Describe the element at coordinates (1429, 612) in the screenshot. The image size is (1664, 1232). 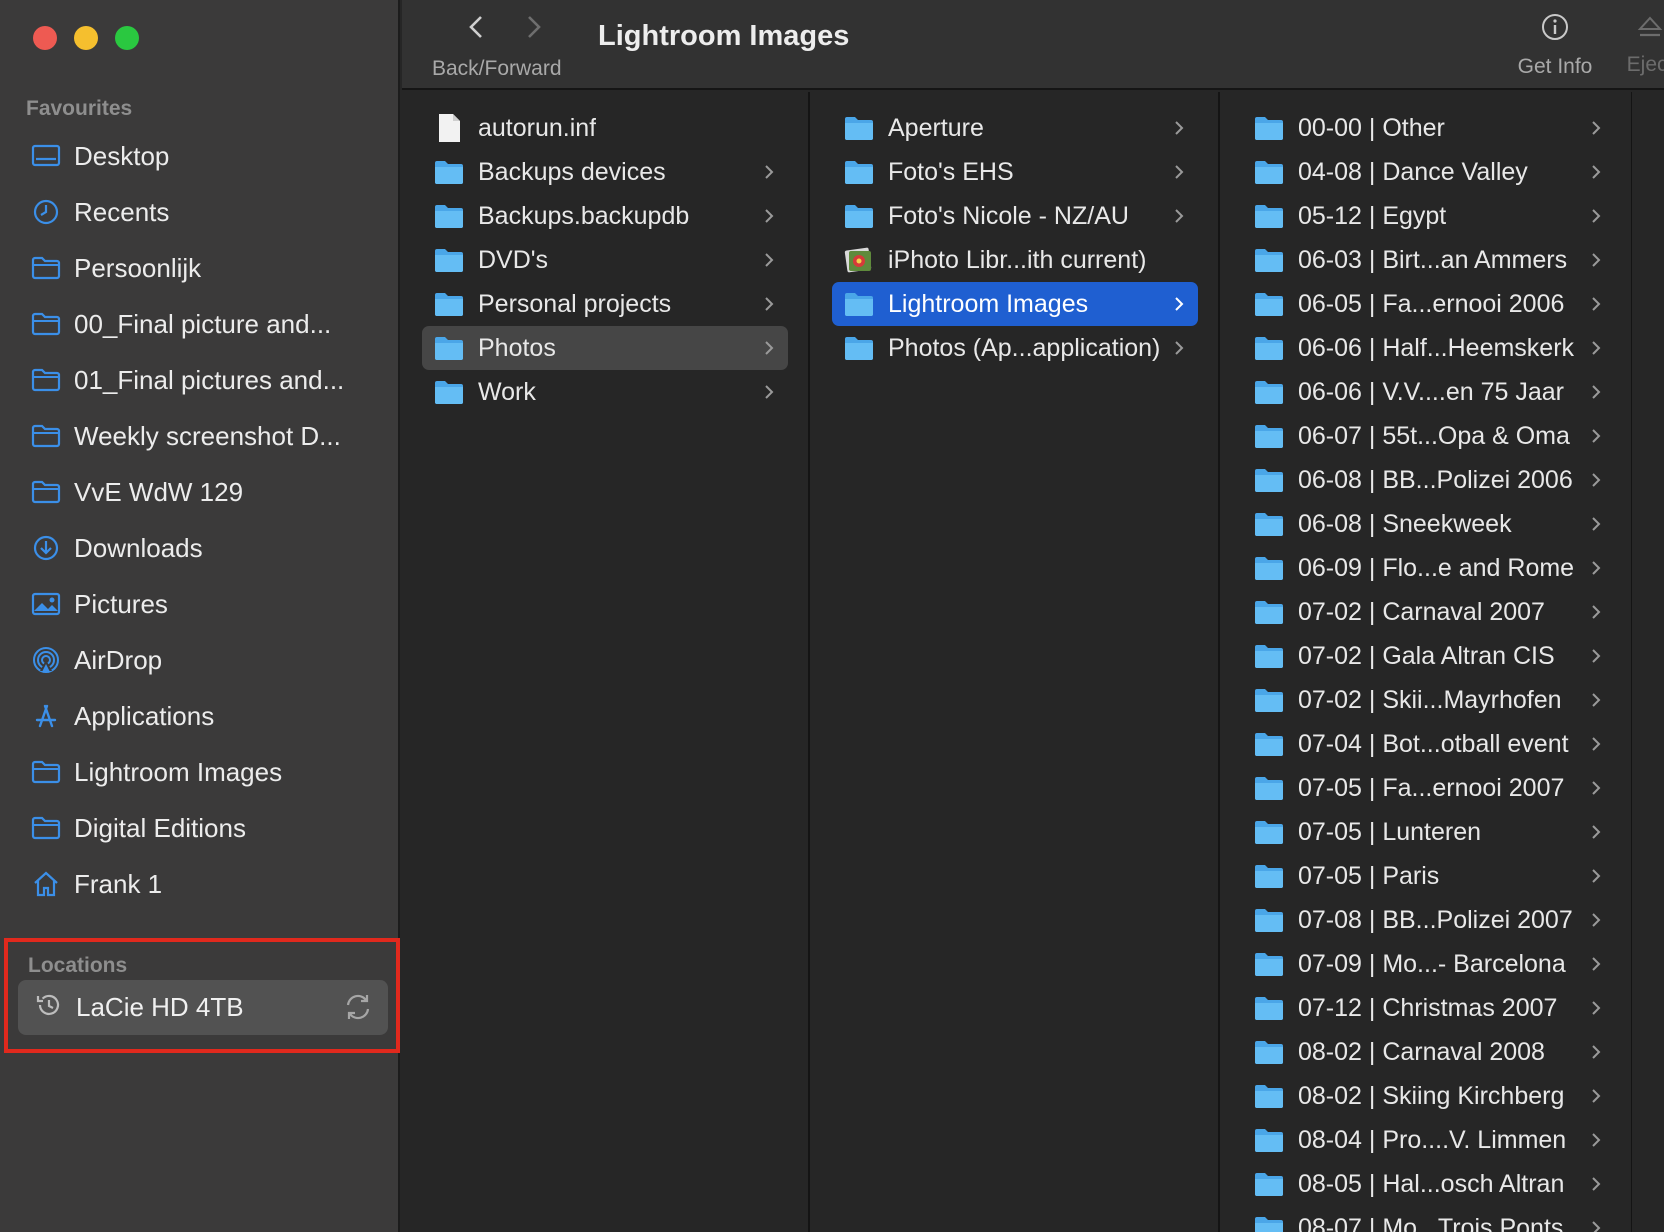
I see `list-item: 07-02 | Carnaval 2007` at that location.